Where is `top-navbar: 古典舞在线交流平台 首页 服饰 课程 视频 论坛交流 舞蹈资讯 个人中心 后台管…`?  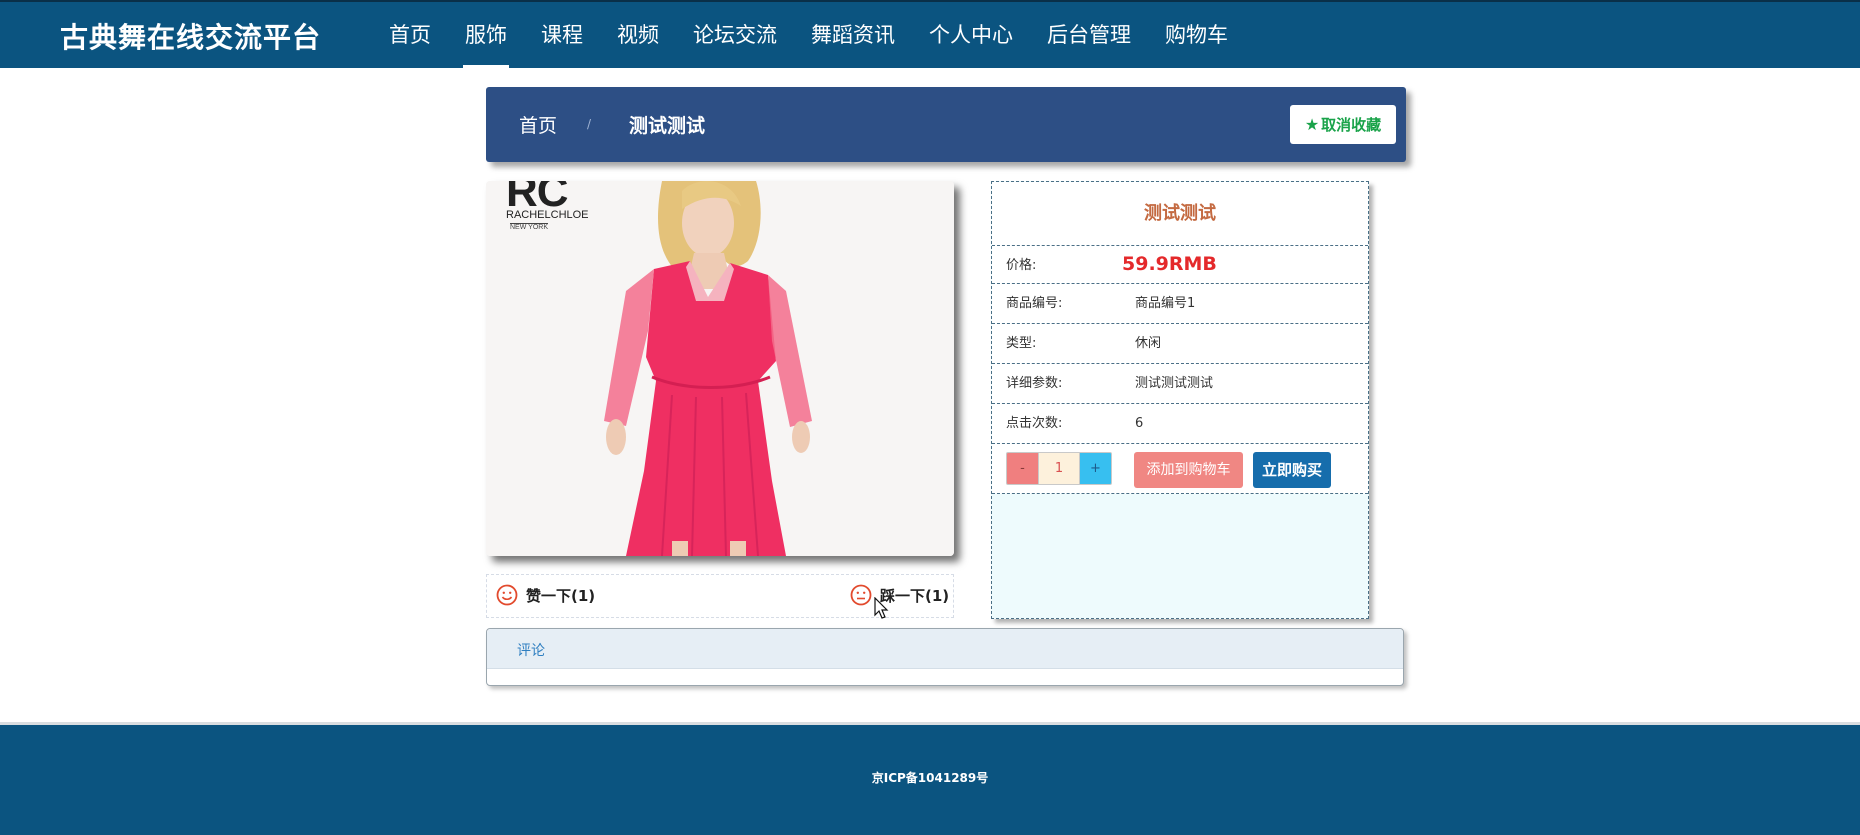 top-navbar: 古典舞在线交流平台 首页 服饰 课程 视频 论坛交流 舞蹈资讯 个人中心 后台管… is located at coordinates (930, 34).